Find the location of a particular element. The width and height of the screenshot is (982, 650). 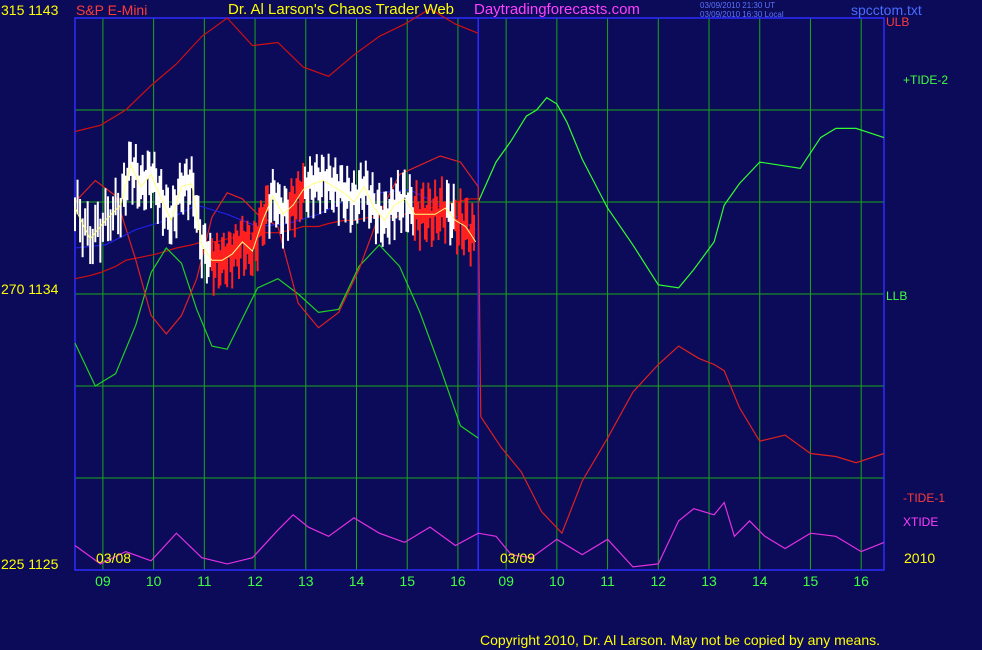

year-label: 2010 is located at coordinates (920, 558).